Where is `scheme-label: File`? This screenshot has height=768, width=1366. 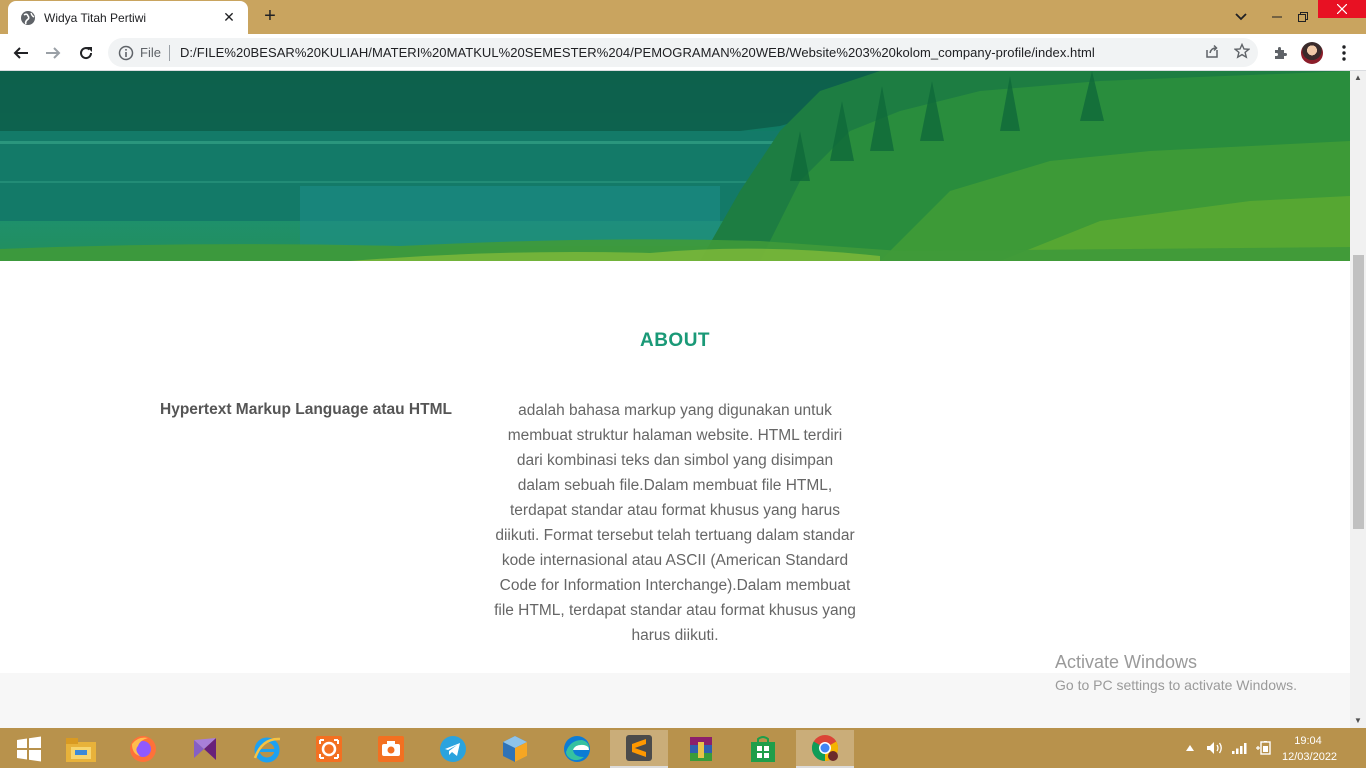 scheme-label: File is located at coordinates (150, 52).